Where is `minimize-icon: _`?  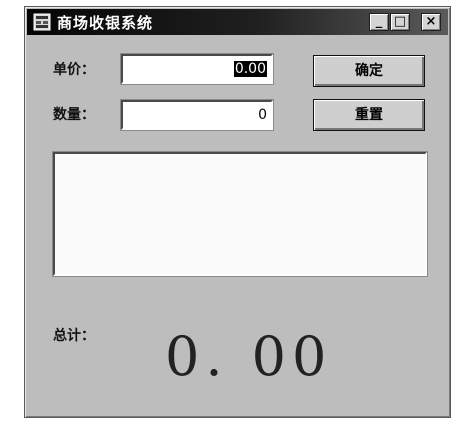
minimize-icon: _ is located at coordinates (379, 21).